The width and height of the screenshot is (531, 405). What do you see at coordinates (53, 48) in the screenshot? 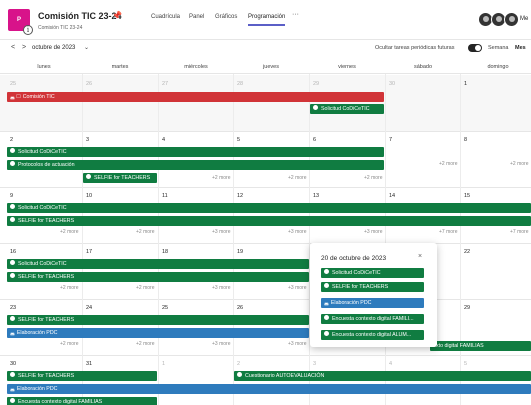
I see `current-month-label: octubre de 2023` at bounding box center [53, 48].